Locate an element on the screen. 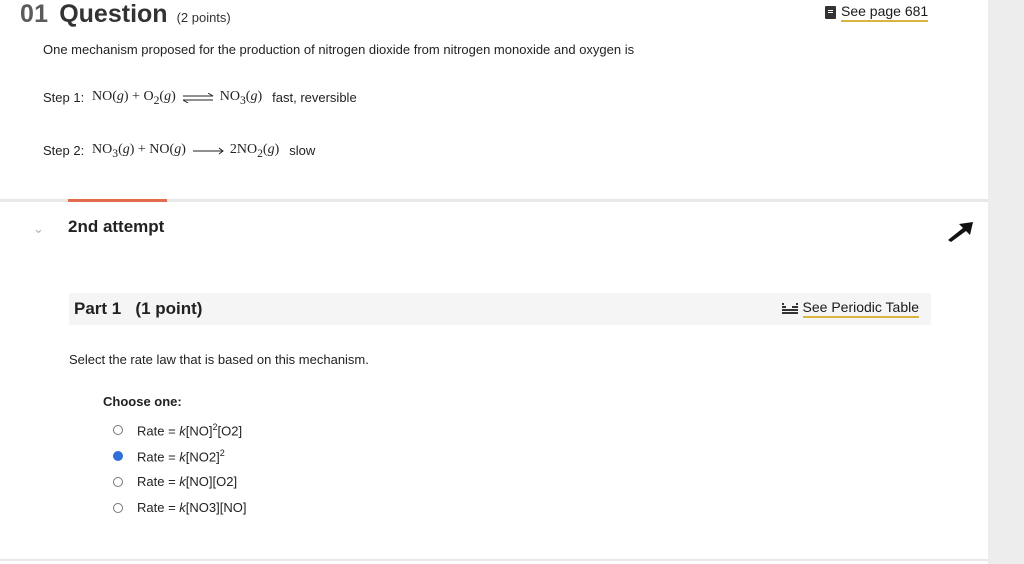 This screenshot has width=1024, height=564. part-title: Part 1 (1 point) is located at coordinates (138, 308).